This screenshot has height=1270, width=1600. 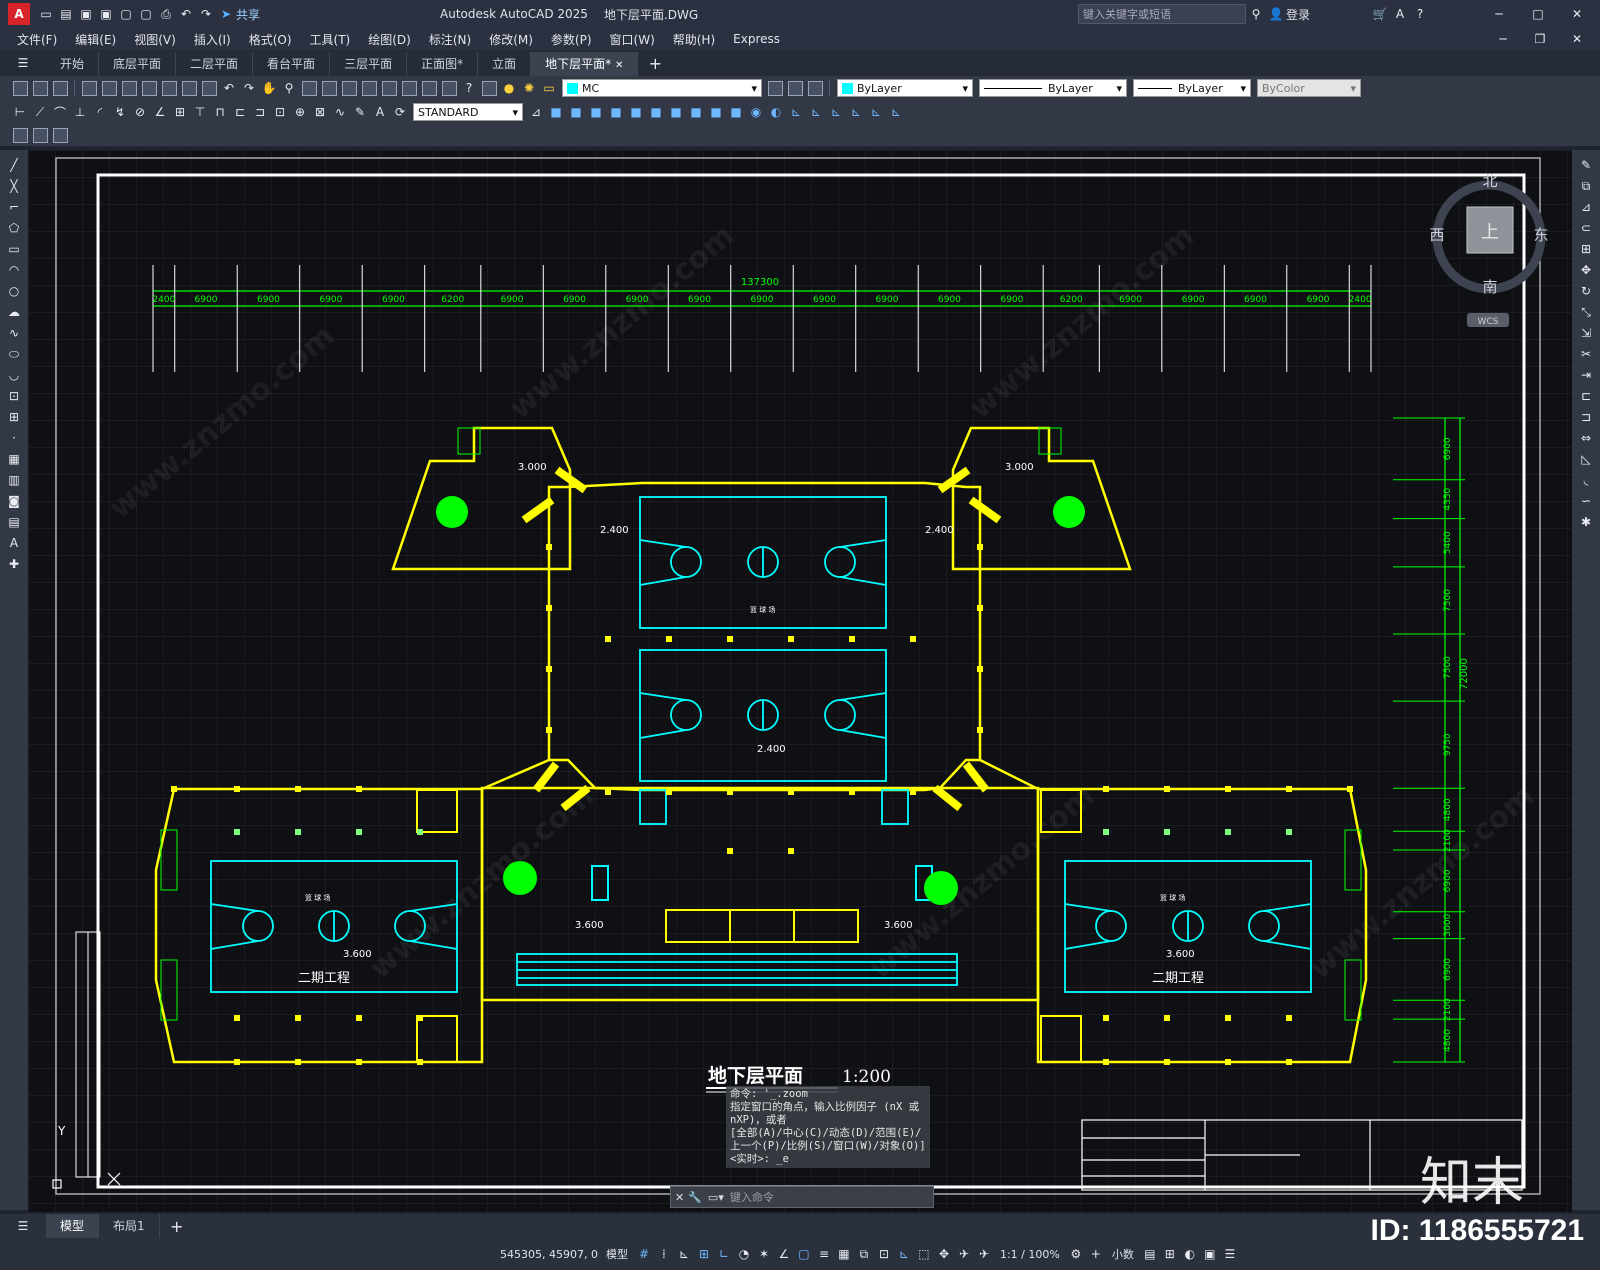 I want to click on arc-length-icon: ⌒, so click(x=60, y=112).